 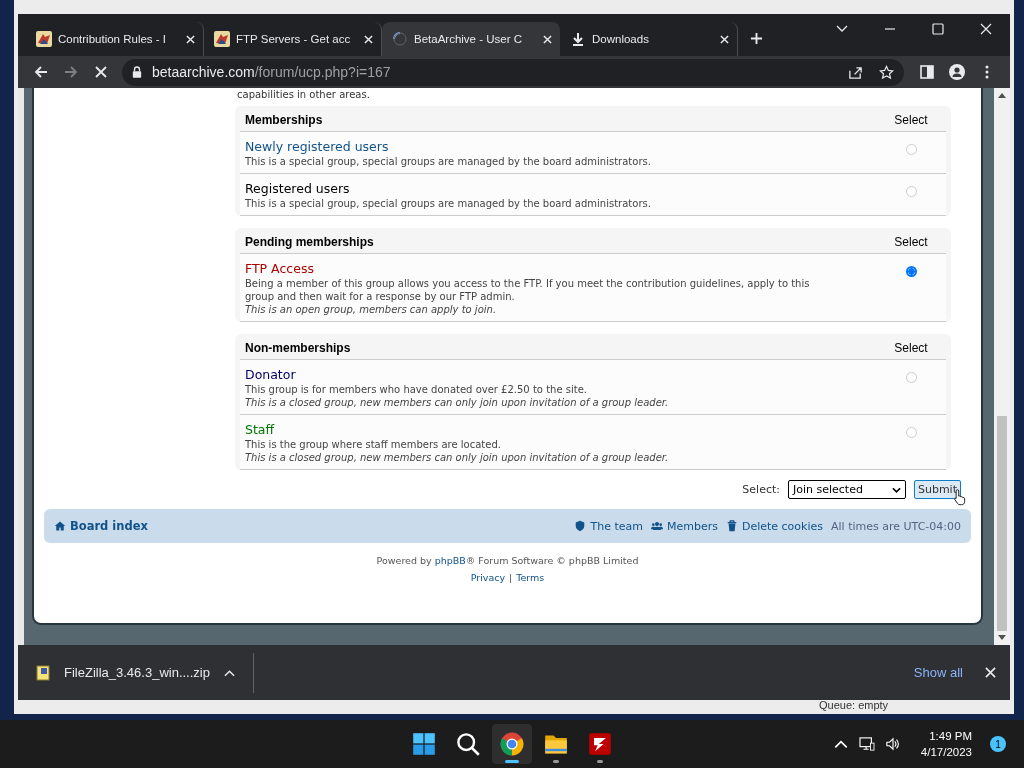 What do you see at coordinates (260, 430) in the screenshot?
I see `group-link: Staff` at bounding box center [260, 430].